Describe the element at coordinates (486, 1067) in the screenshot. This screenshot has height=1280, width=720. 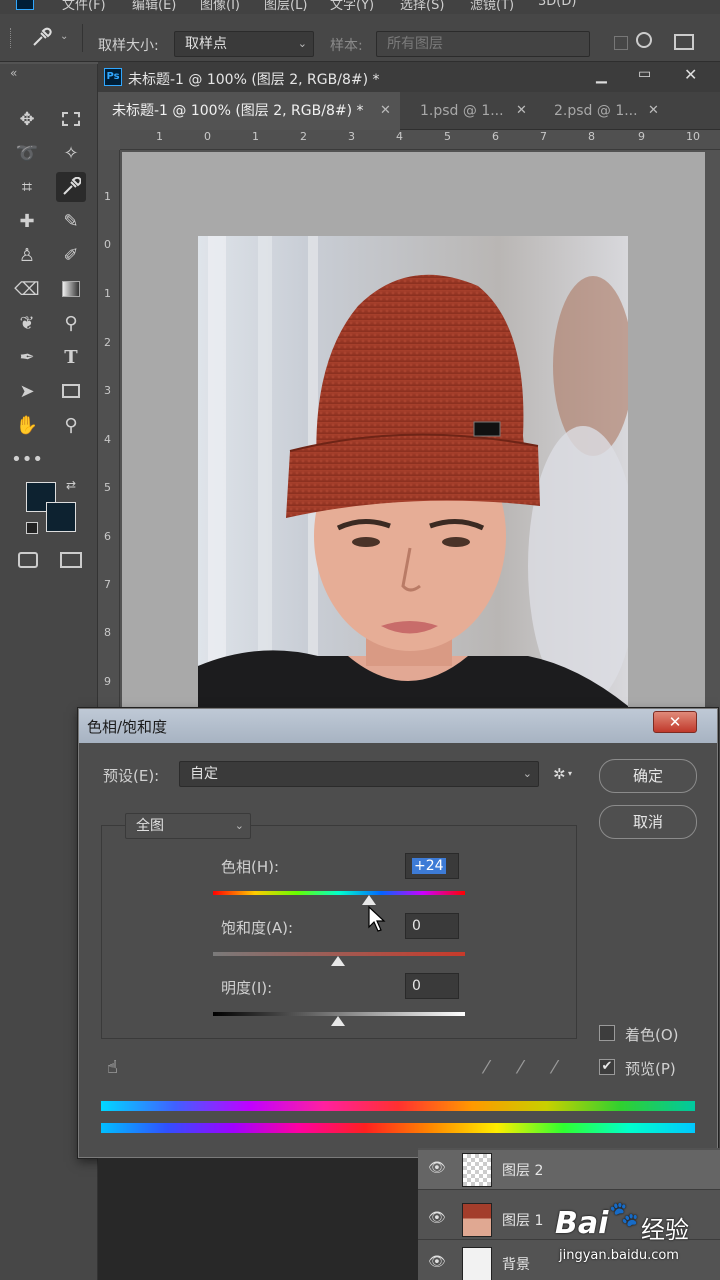
I see `eyedropper-icon: ⁄` at that location.